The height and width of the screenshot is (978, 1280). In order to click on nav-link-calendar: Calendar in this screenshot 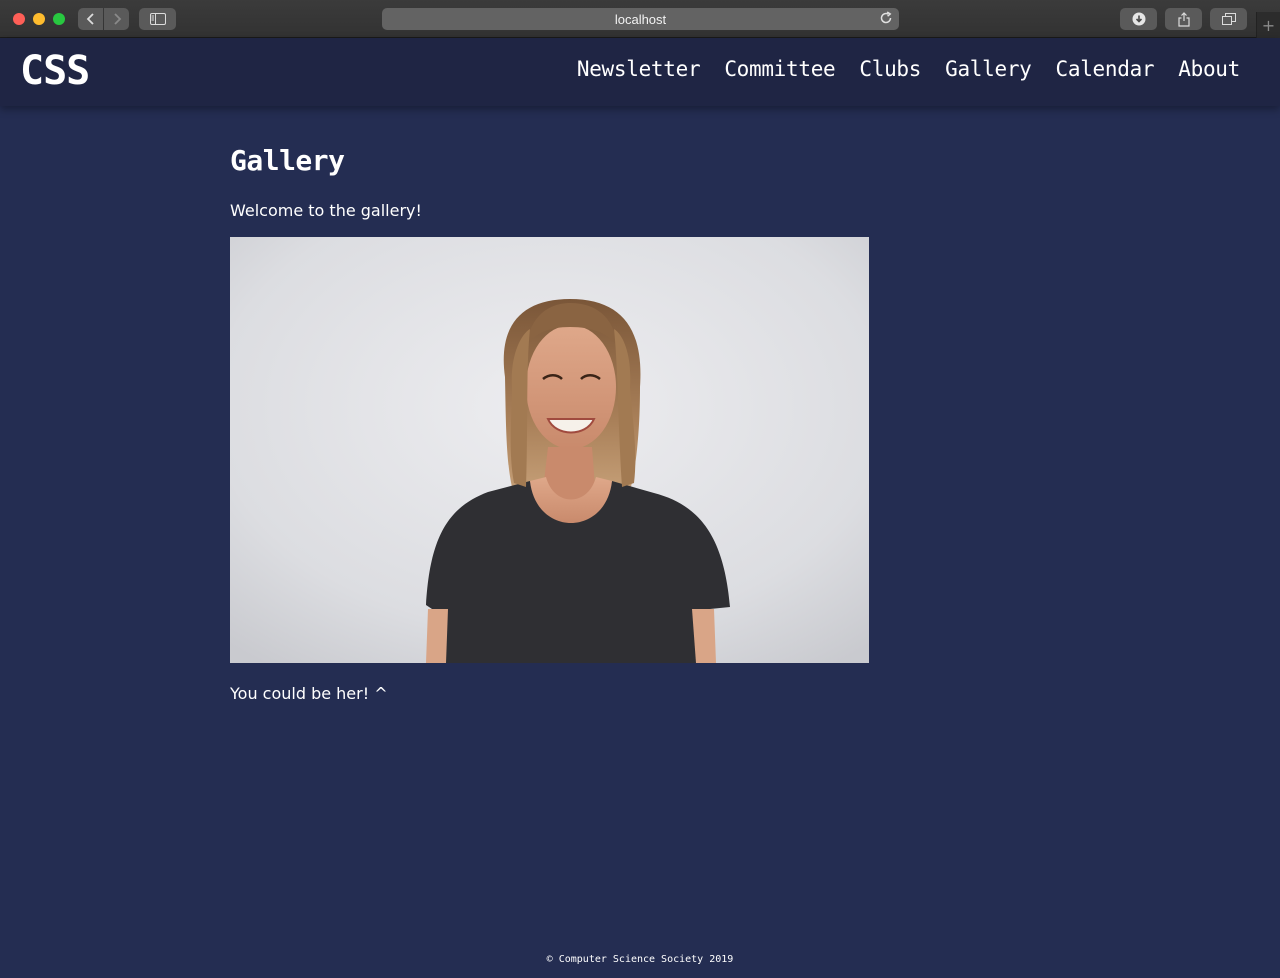, I will do `click(1105, 69)`.